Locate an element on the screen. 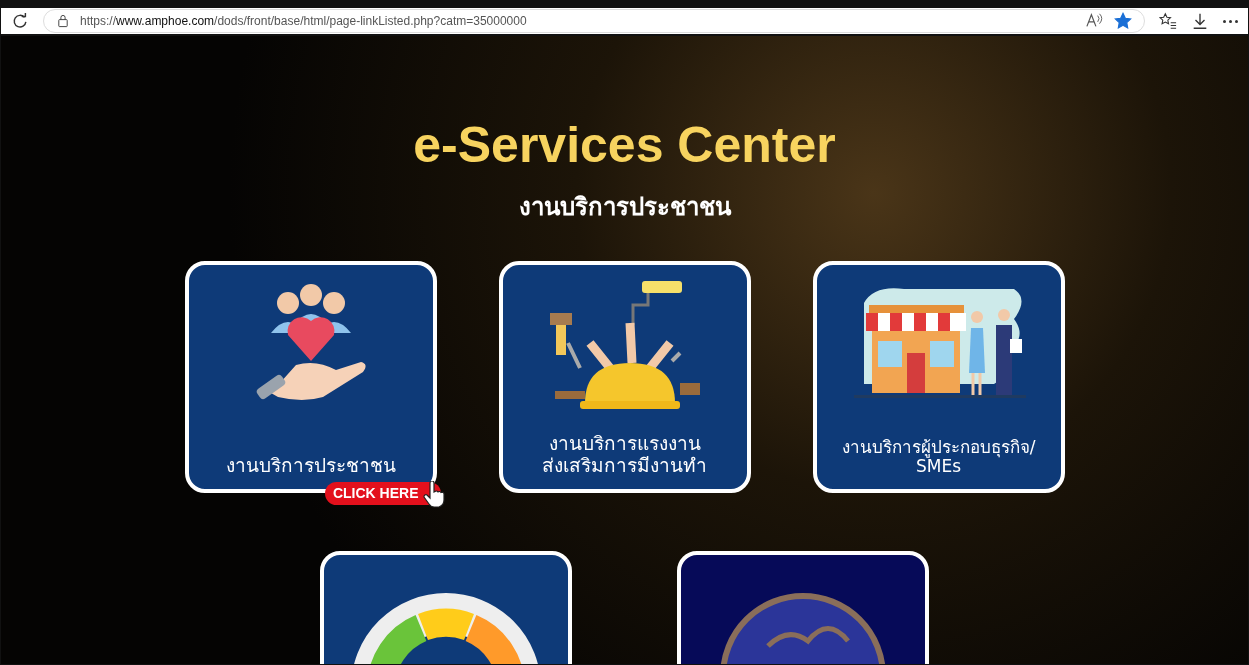 The width and height of the screenshot is (1249, 665). page-title: e-Services Center is located at coordinates (624, 145).